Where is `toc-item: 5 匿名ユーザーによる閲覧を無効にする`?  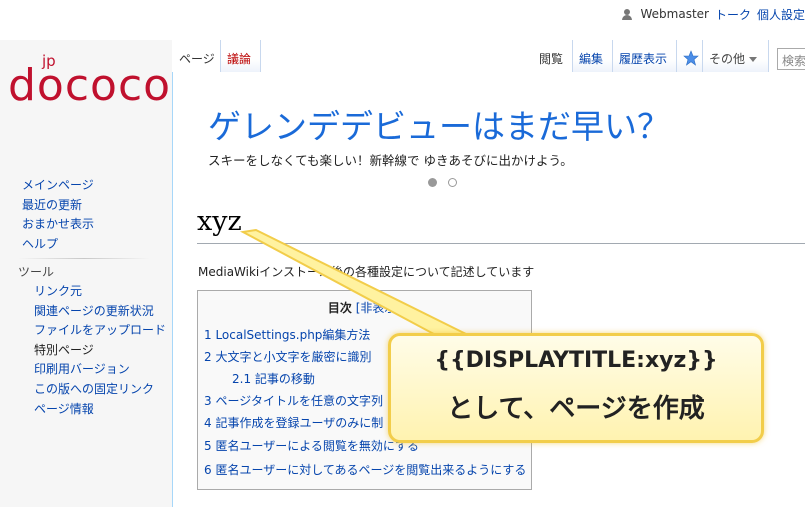 toc-item: 5 匿名ユーザーによる閲覧を無効にする is located at coordinates (311, 445).